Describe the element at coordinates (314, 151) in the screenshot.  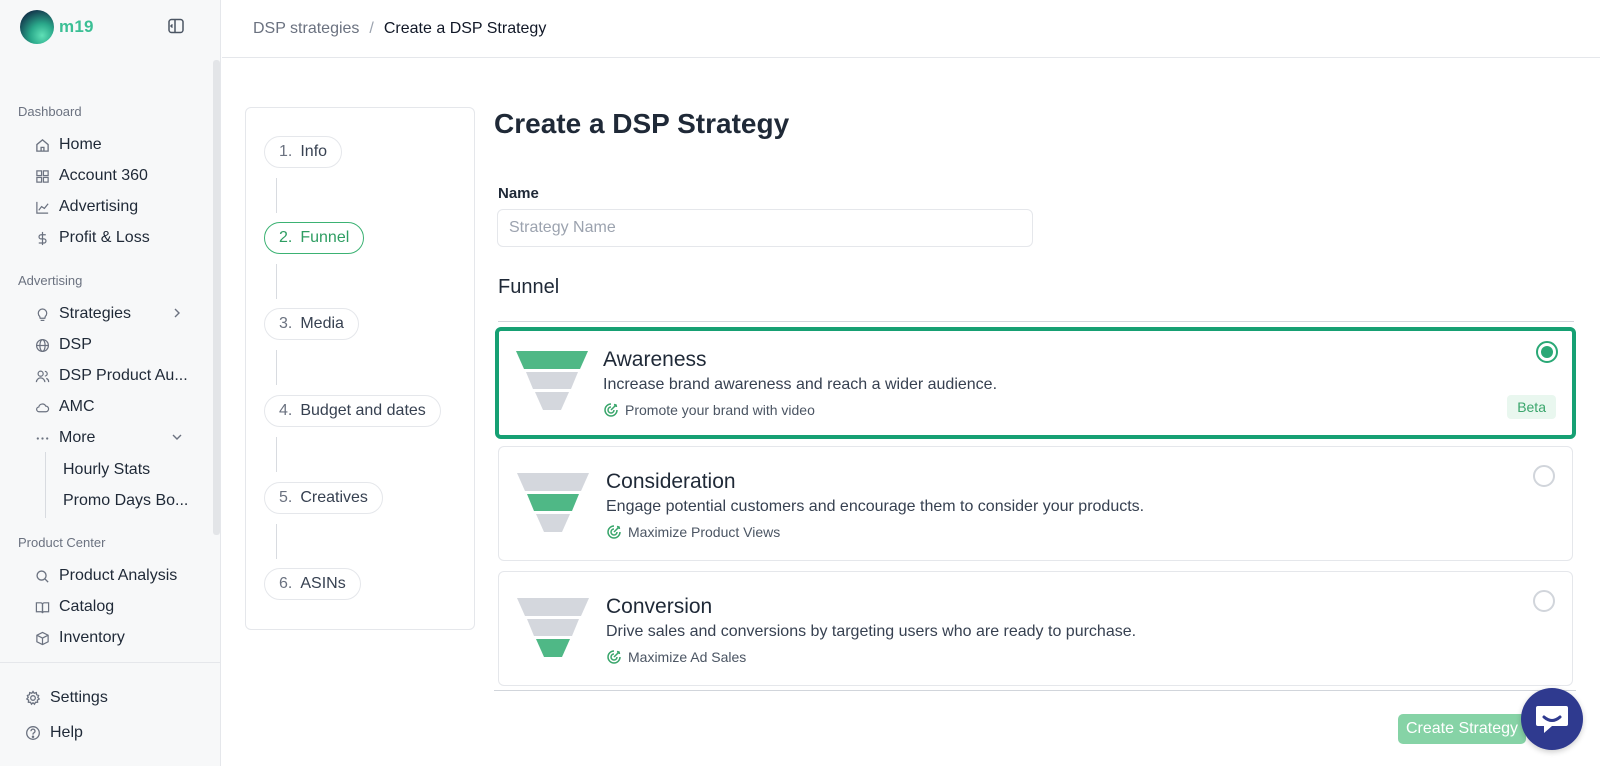
I see `step-label: Info` at that location.